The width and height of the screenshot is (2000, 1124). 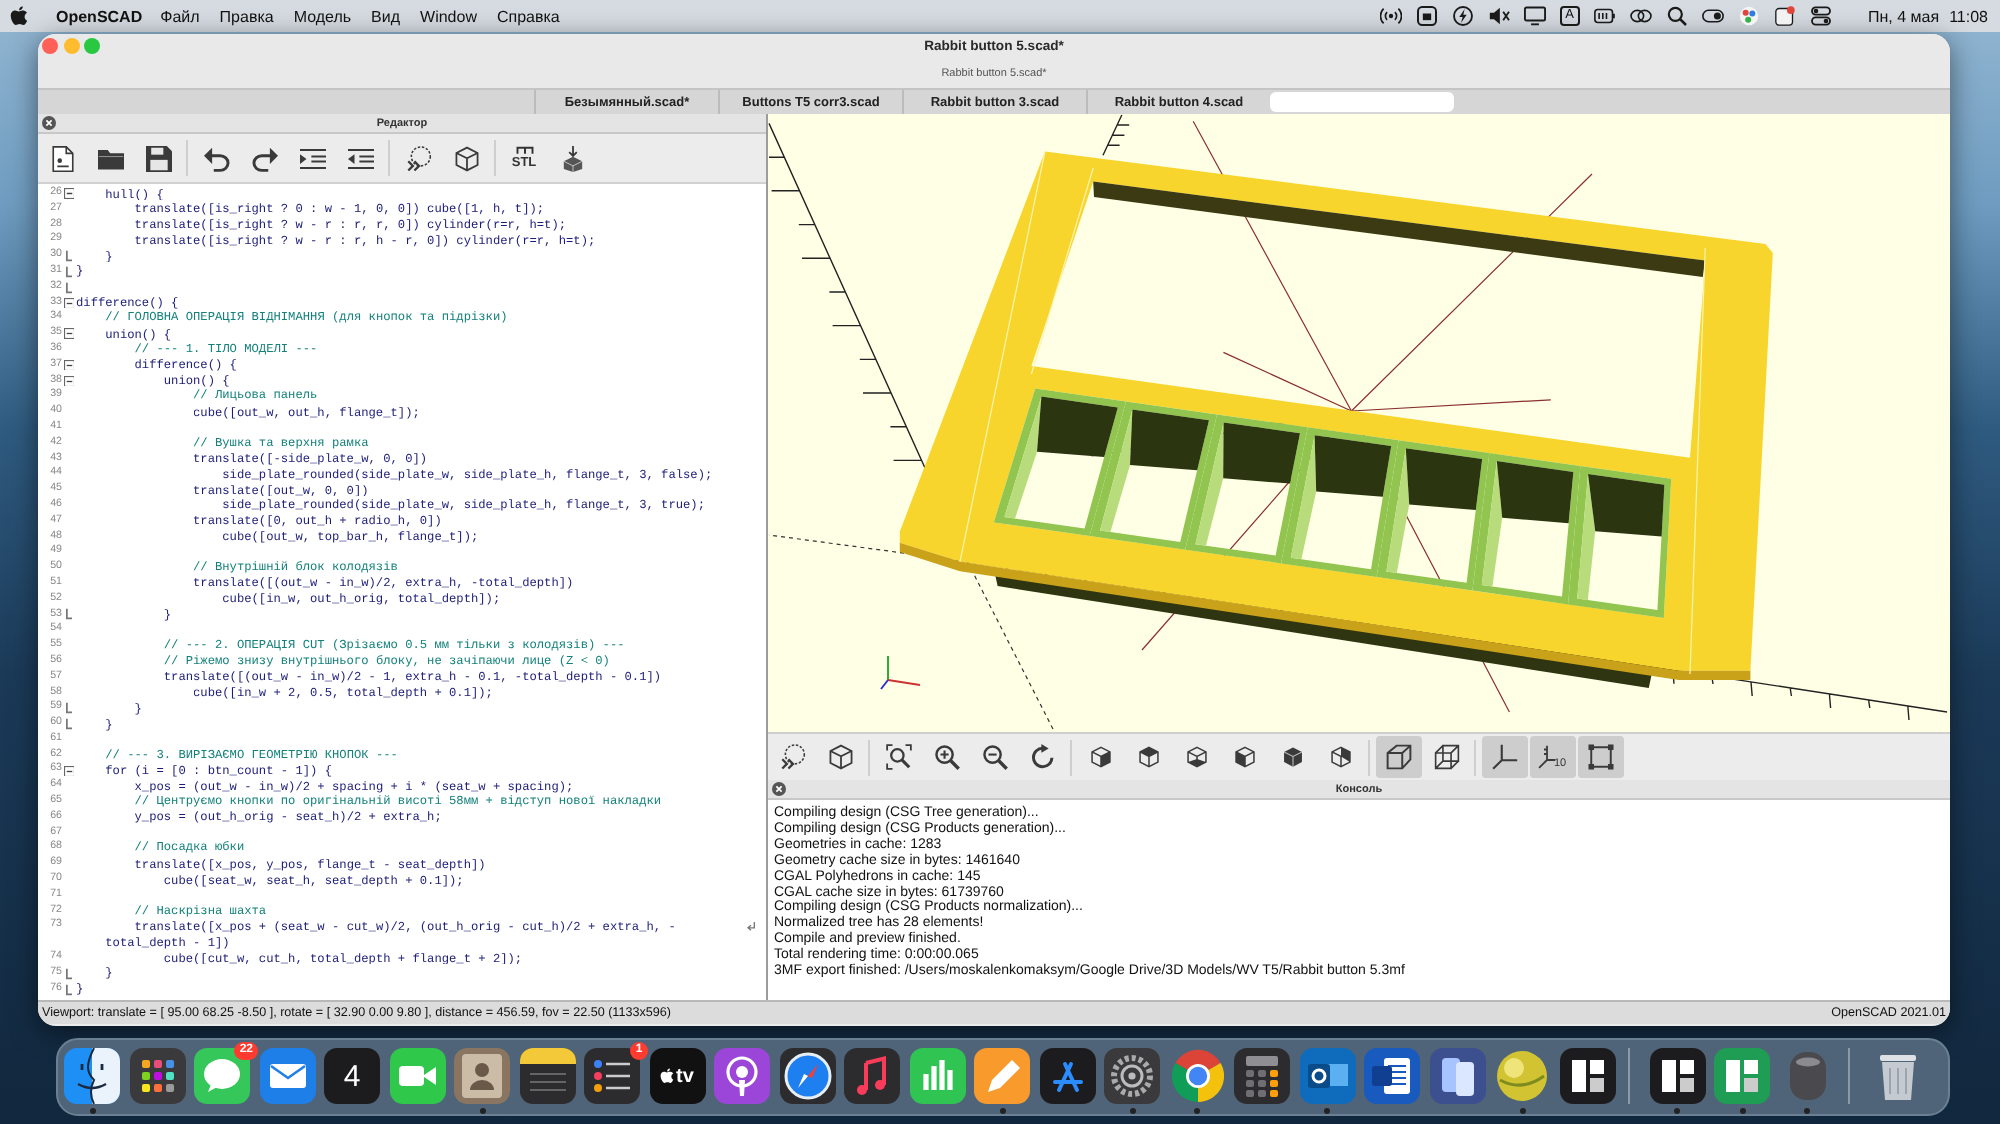 What do you see at coordinates (994, 757) in the screenshot?
I see `zoom-out-icon` at bounding box center [994, 757].